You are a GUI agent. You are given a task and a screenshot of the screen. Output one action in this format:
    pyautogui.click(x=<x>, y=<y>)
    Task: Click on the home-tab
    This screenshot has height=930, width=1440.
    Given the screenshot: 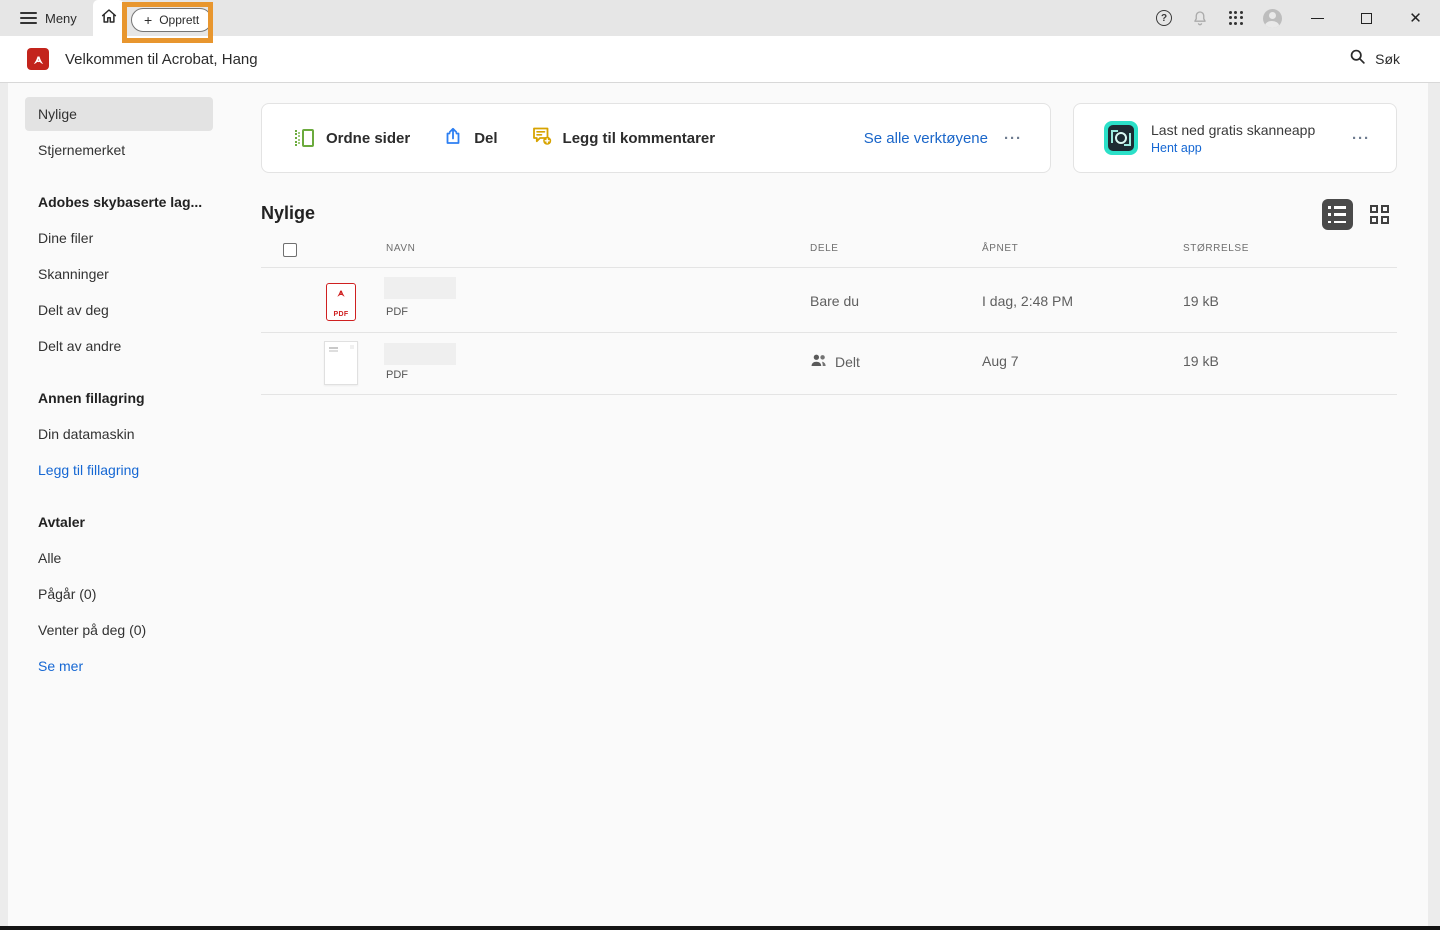 What is the action you would take?
    pyautogui.click(x=108, y=18)
    